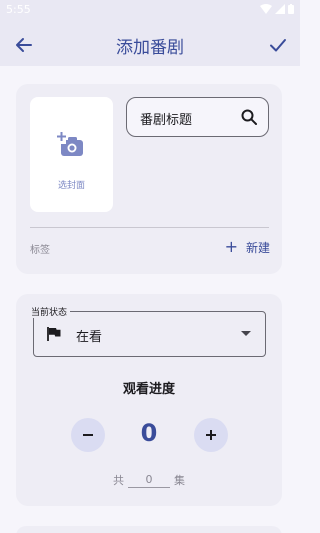  Describe the element at coordinates (280, 9) in the screenshot. I see `signal-icon` at that location.